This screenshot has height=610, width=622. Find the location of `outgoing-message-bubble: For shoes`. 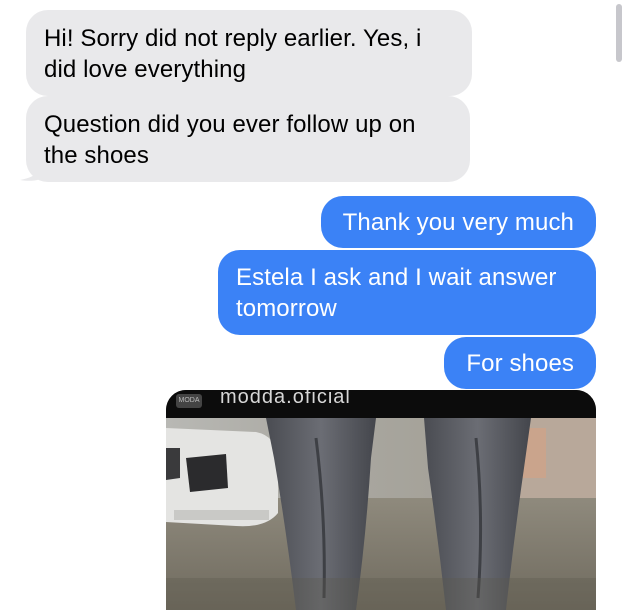

outgoing-message-bubble: For shoes is located at coordinates (520, 363).